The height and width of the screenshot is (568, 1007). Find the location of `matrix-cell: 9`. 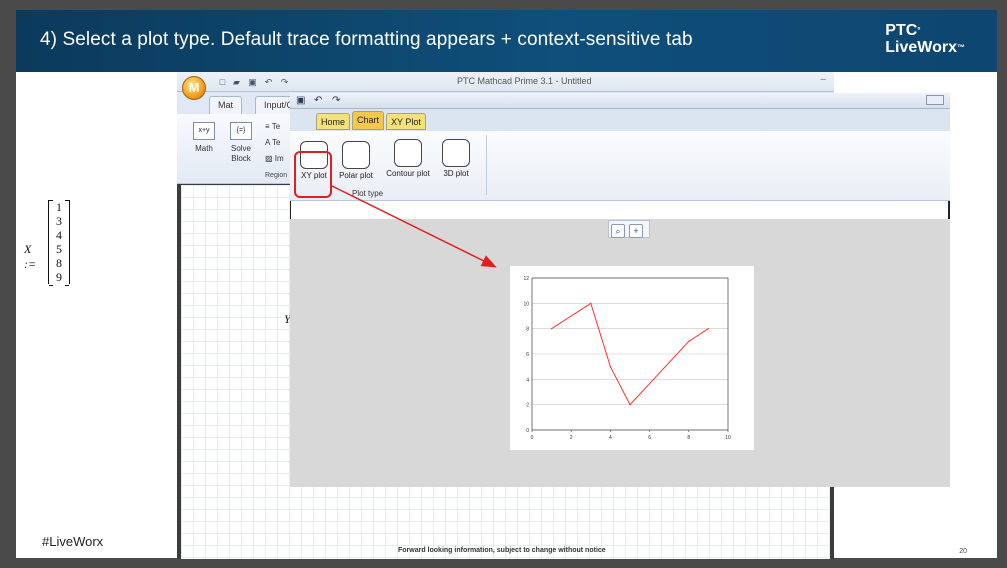

matrix-cell: 9 is located at coordinates (59, 277).